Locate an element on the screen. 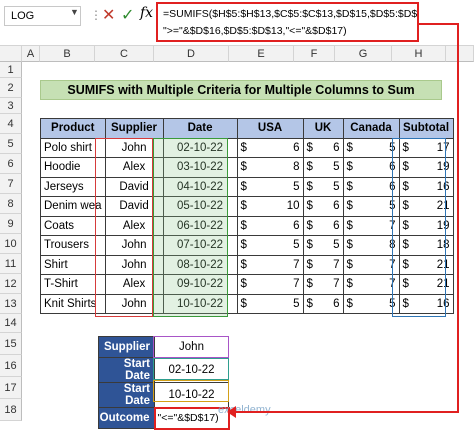  row-header-12: 12 is located at coordinates (11, 284).